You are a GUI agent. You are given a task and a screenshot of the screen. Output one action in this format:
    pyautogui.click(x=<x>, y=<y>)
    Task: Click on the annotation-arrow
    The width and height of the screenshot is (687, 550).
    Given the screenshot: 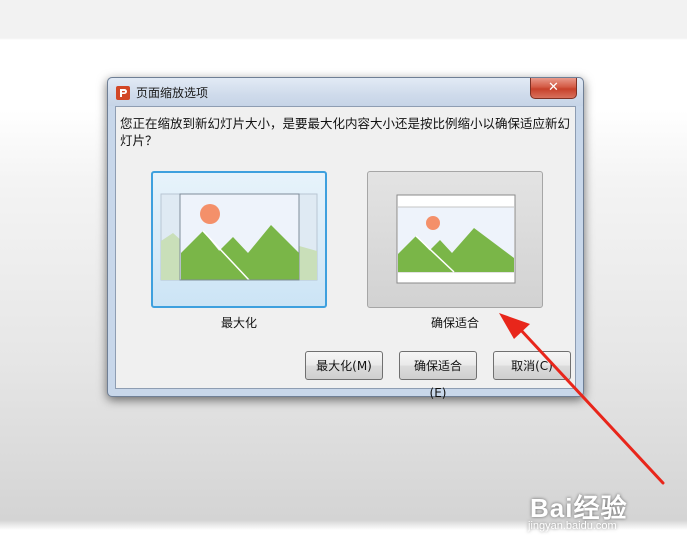 What is the action you would take?
    pyautogui.click(x=582, y=399)
    